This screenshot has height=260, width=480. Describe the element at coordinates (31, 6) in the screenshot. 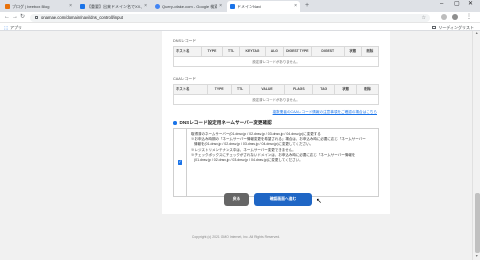

I see `tab-title: ブログ | beebox Blog` at that location.